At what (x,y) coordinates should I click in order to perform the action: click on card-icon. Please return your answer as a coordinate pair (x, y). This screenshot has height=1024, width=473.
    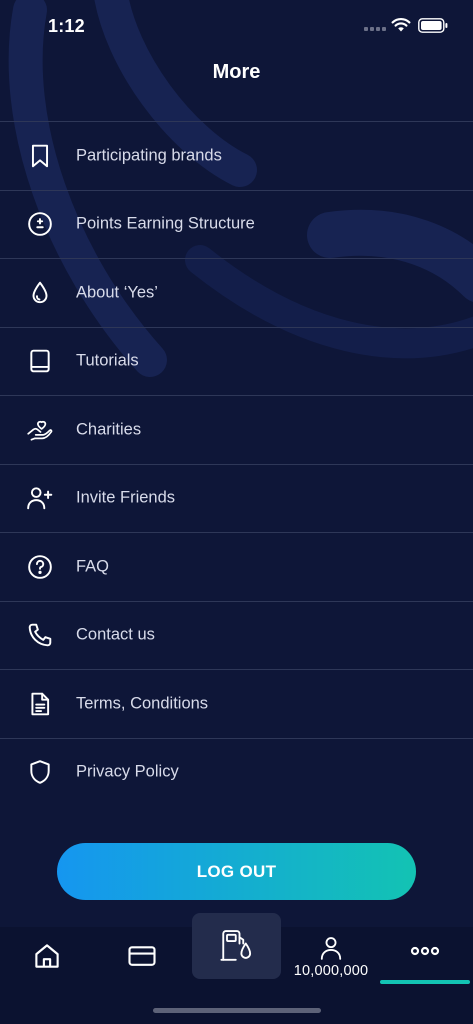
    Looking at the image, I should click on (142, 956).